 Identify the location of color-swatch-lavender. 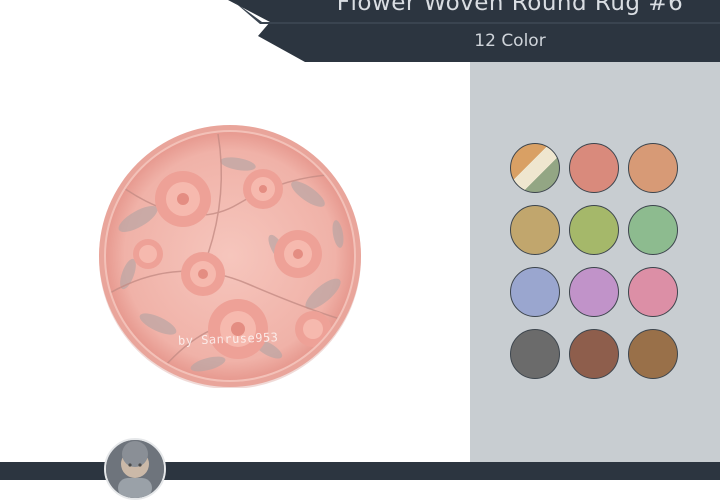
(594, 292).